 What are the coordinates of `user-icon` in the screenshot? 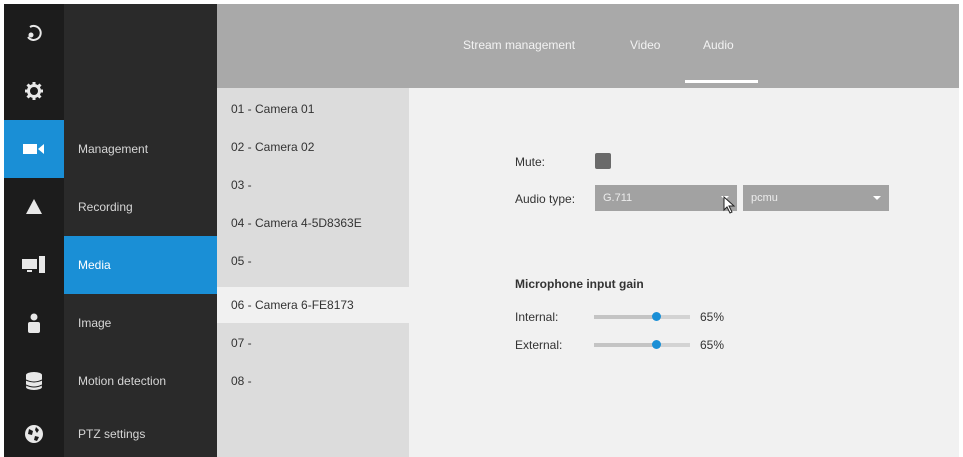 It's located at (34, 323).